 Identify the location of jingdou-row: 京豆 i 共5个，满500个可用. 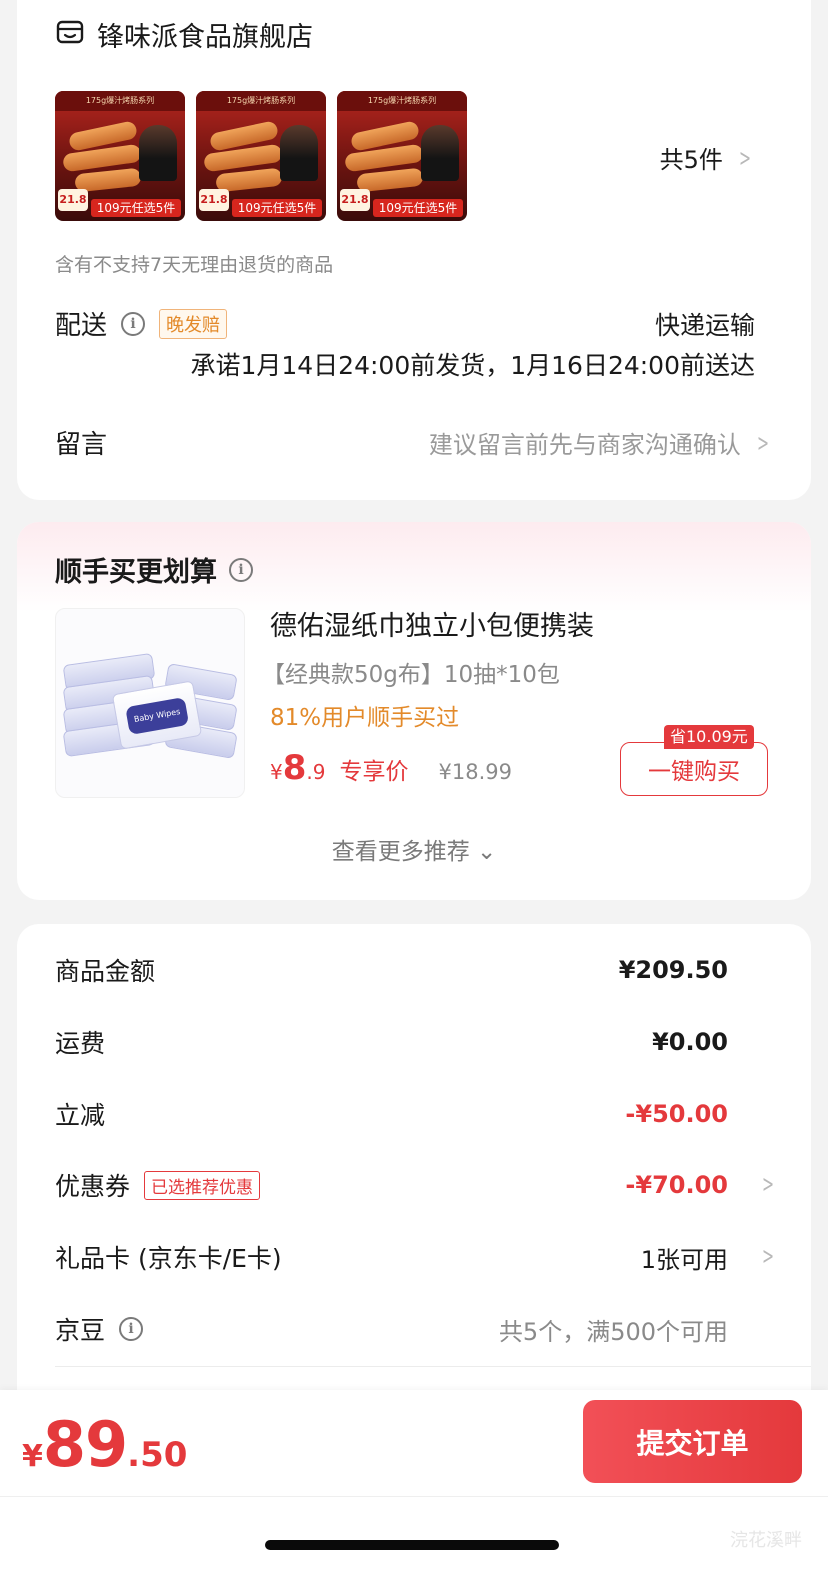
(391, 1329).